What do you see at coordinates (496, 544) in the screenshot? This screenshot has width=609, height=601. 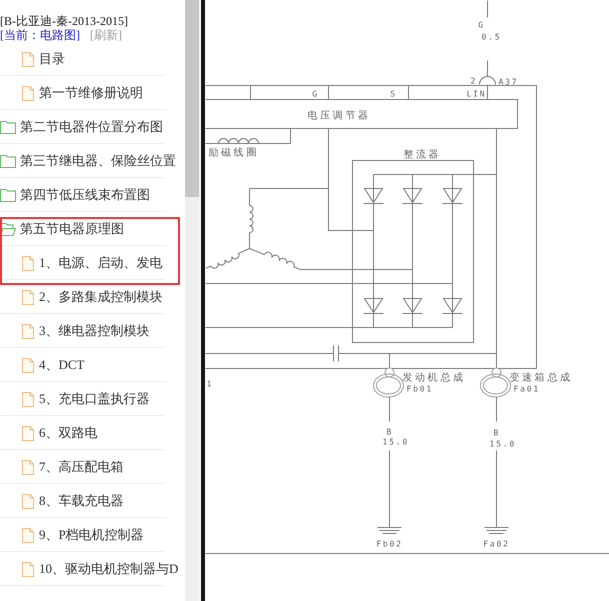 I see `ground-label: Fa02` at bounding box center [496, 544].